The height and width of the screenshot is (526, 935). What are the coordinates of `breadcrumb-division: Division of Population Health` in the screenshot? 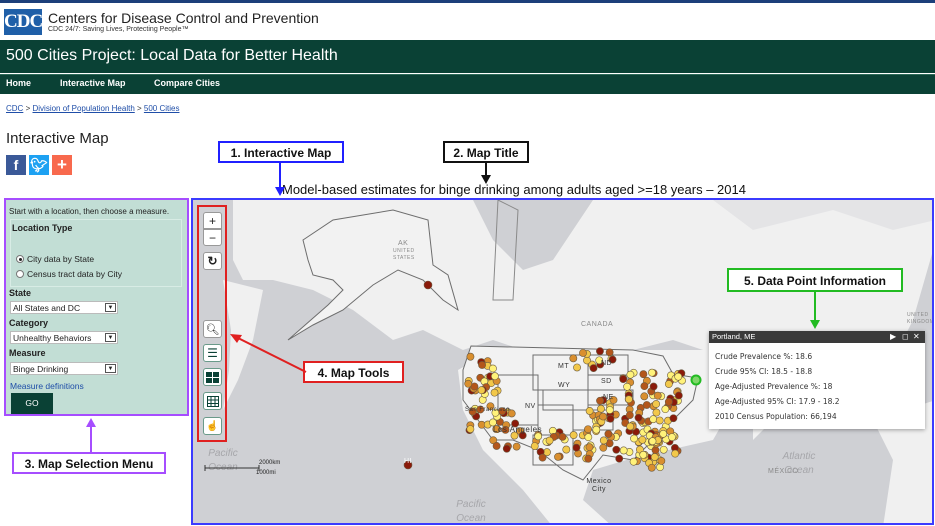 It's located at (83, 108).